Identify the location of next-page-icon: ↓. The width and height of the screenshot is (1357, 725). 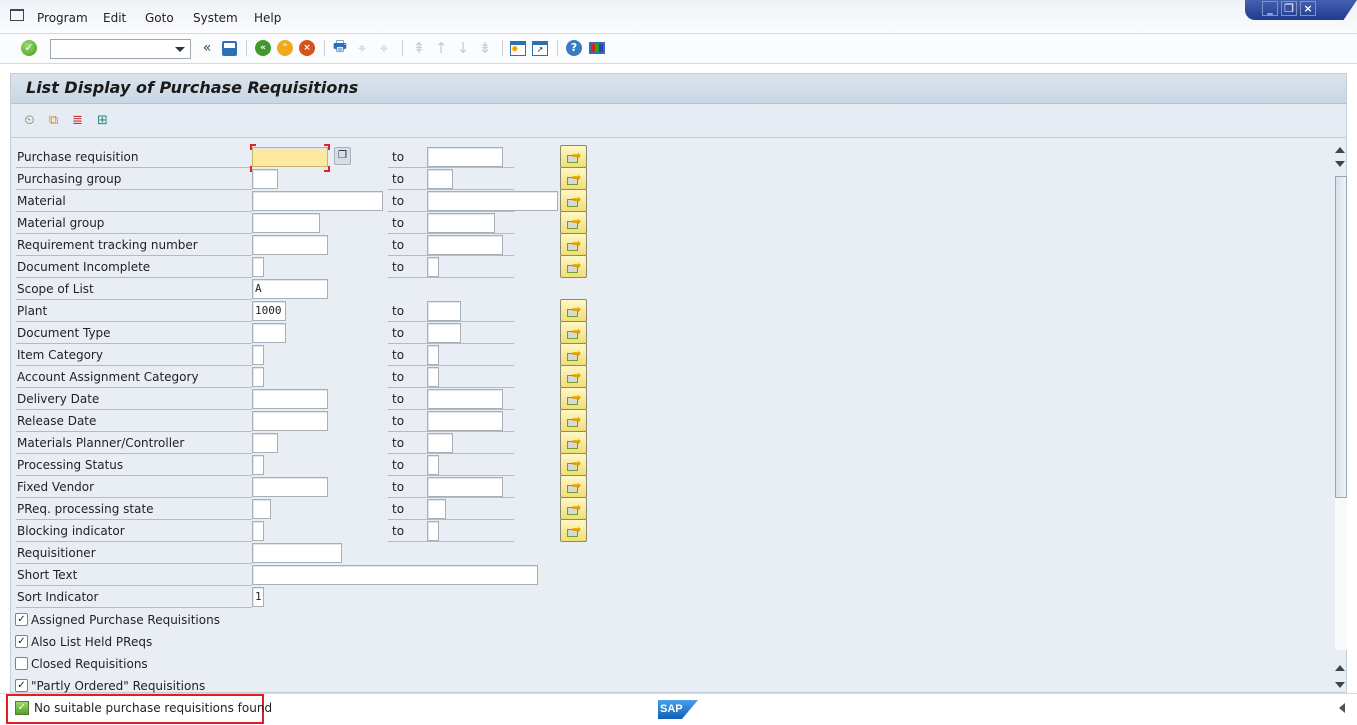
(463, 48).